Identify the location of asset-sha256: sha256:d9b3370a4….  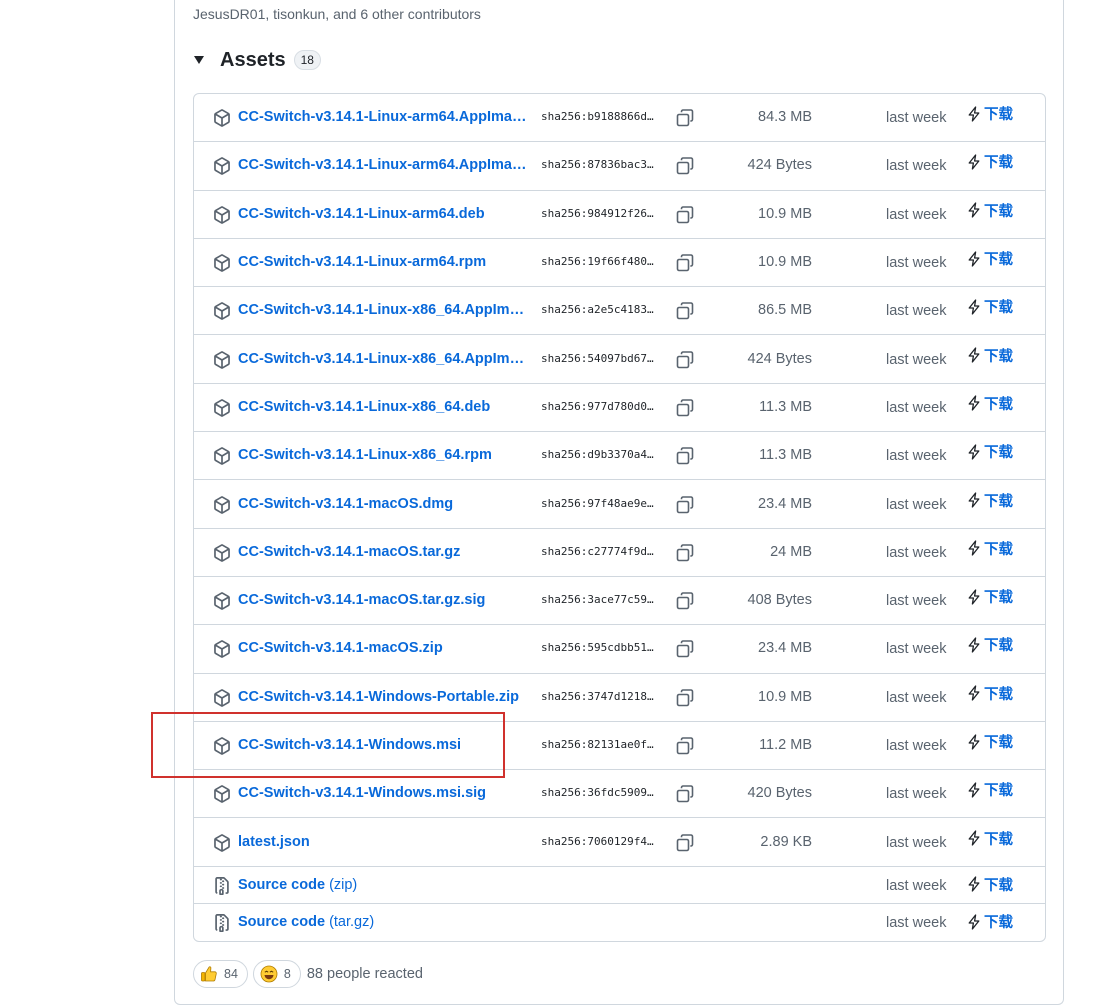
(597, 455).